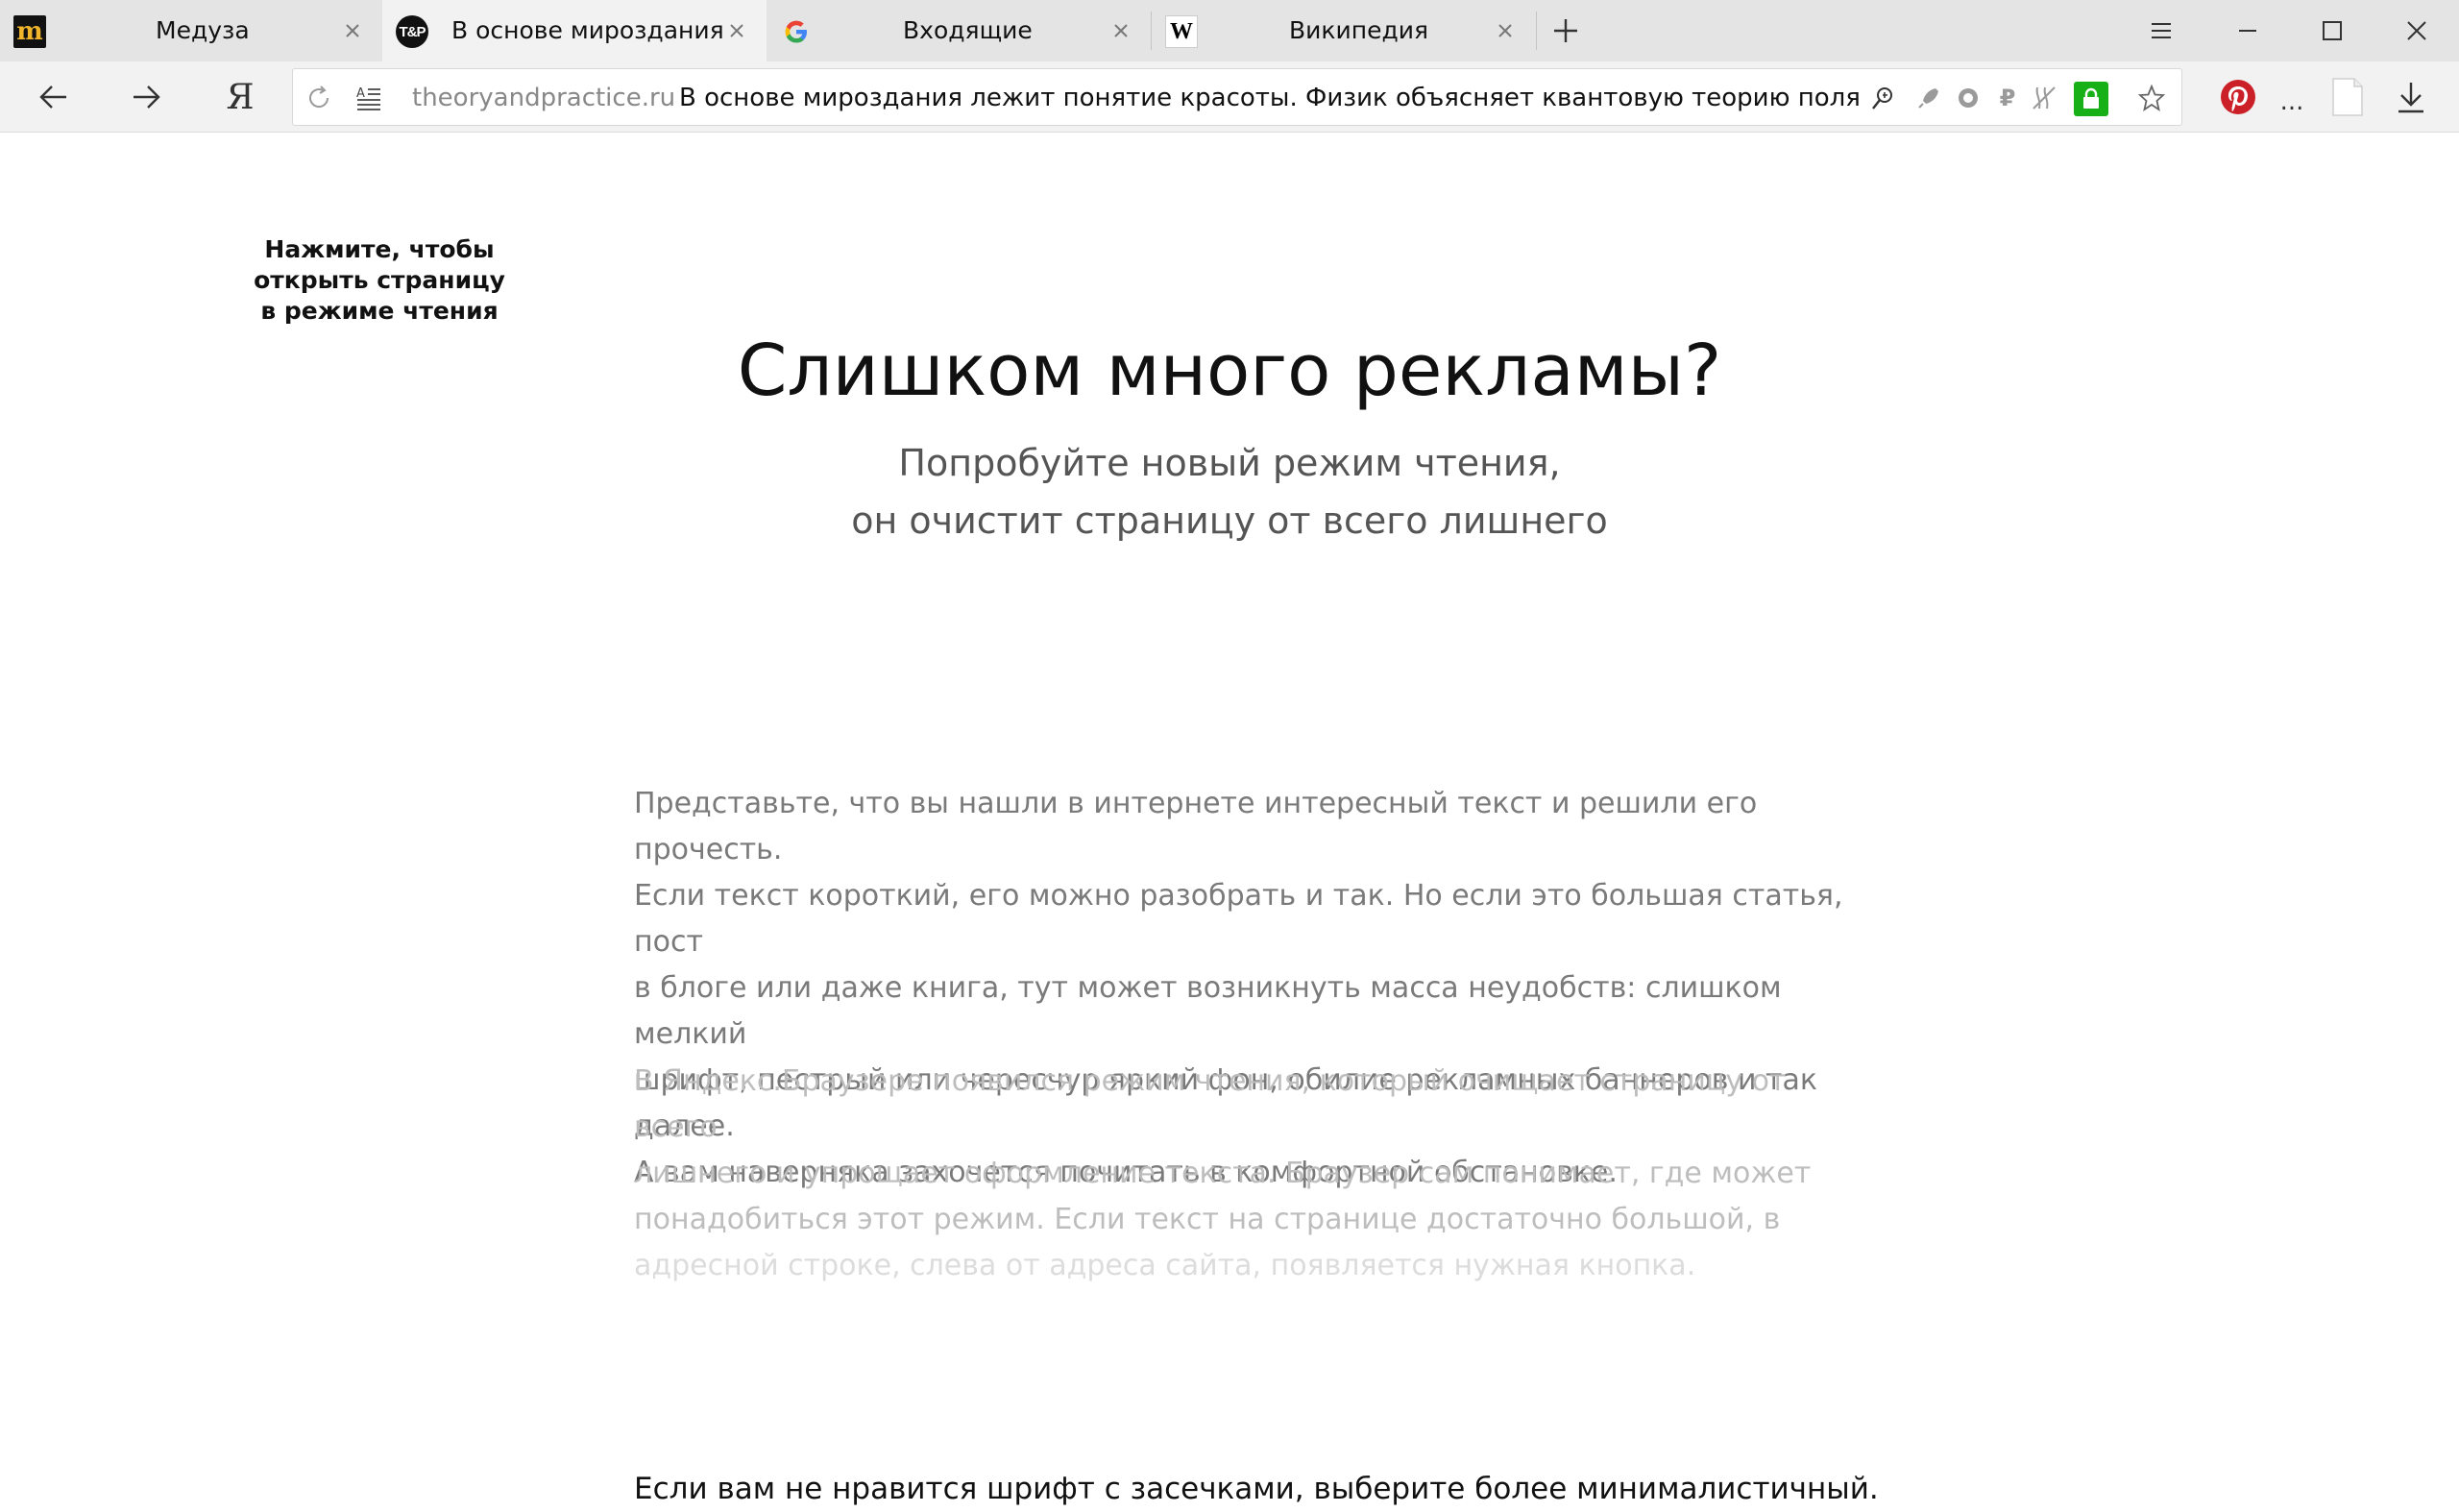  I want to click on menu-button, so click(2161, 30).